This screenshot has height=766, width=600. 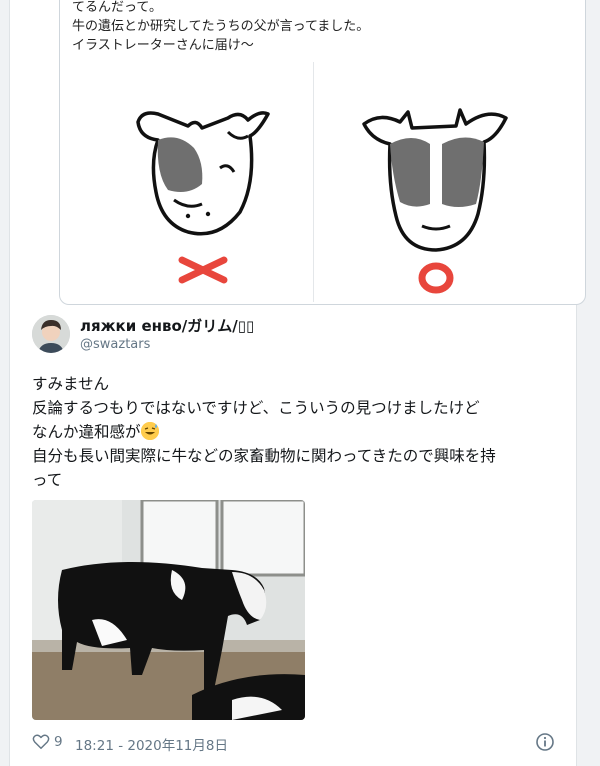 What do you see at coordinates (117, 7) in the screenshot?
I see `quote-line-1: てるんだって。` at bounding box center [117, 7].